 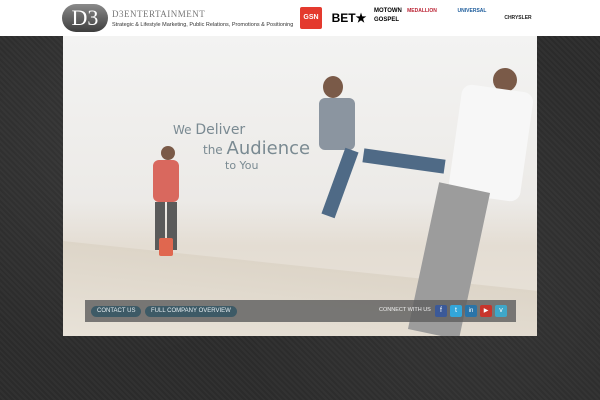 I want to click on headline-emphasis: Deliver, so click(x=220, y=130).